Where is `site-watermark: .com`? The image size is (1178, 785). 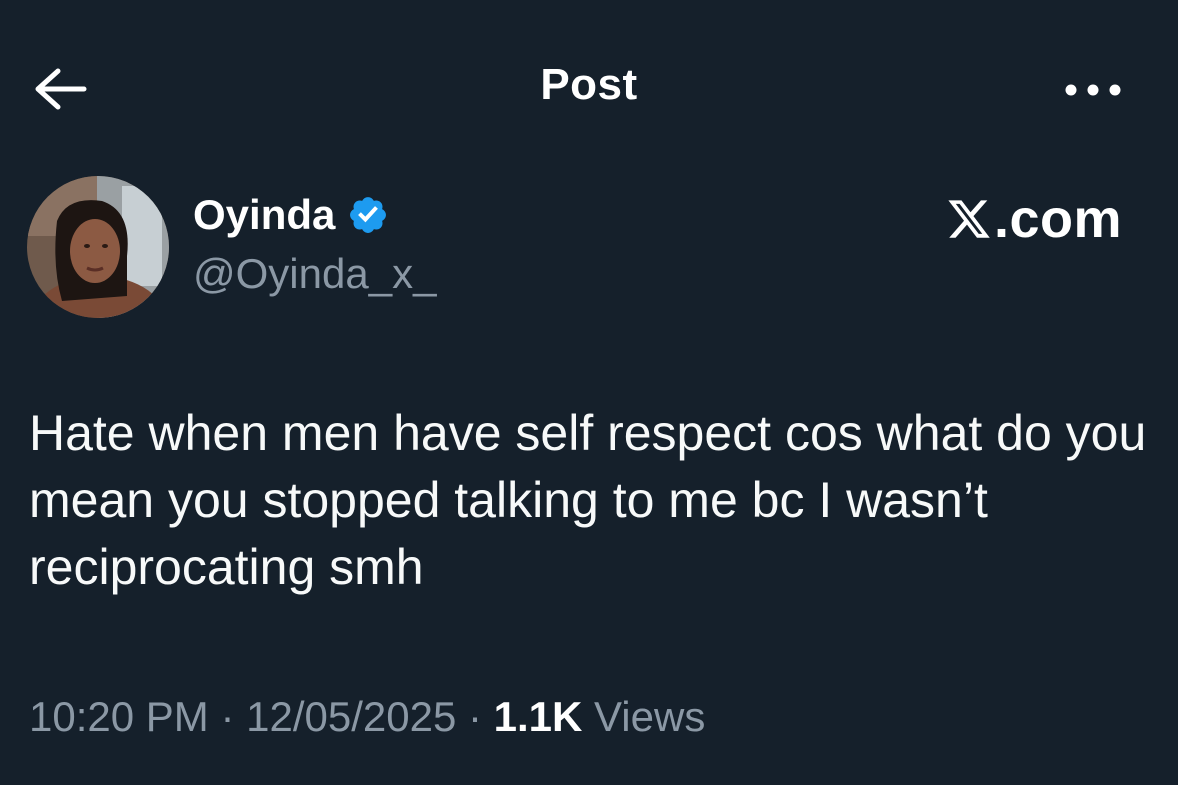 site-watermark: .com is located at coordinates (1034, 219).